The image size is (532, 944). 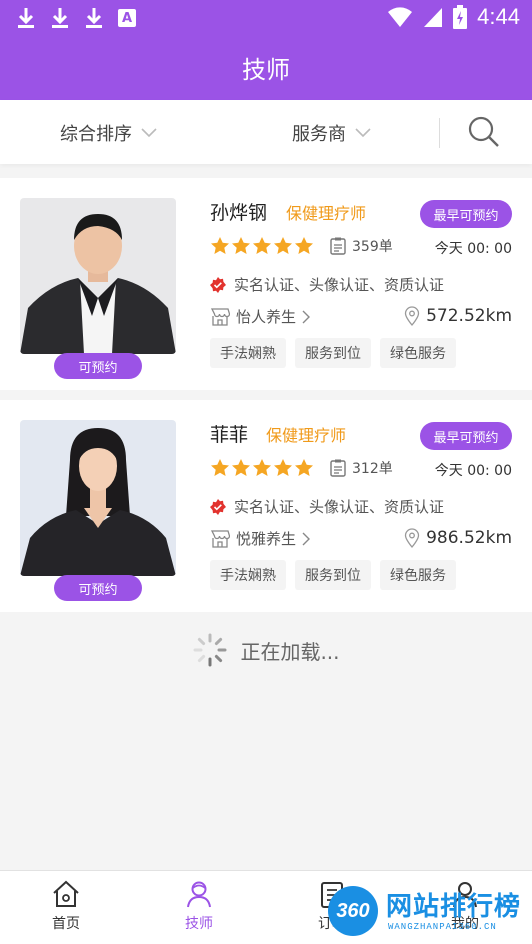 I want to click on home-icon, so click(x=66, y=893).